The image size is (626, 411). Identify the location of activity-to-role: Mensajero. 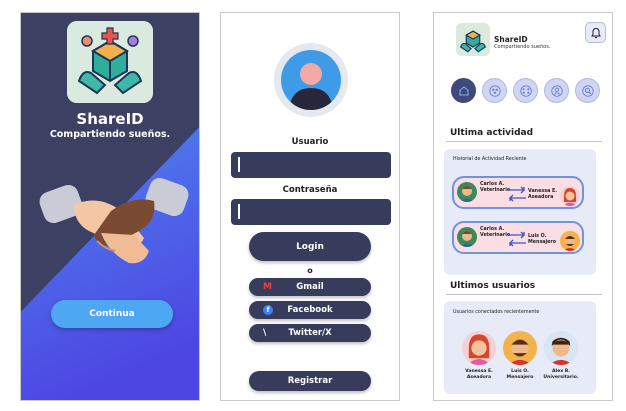
(542, 242).